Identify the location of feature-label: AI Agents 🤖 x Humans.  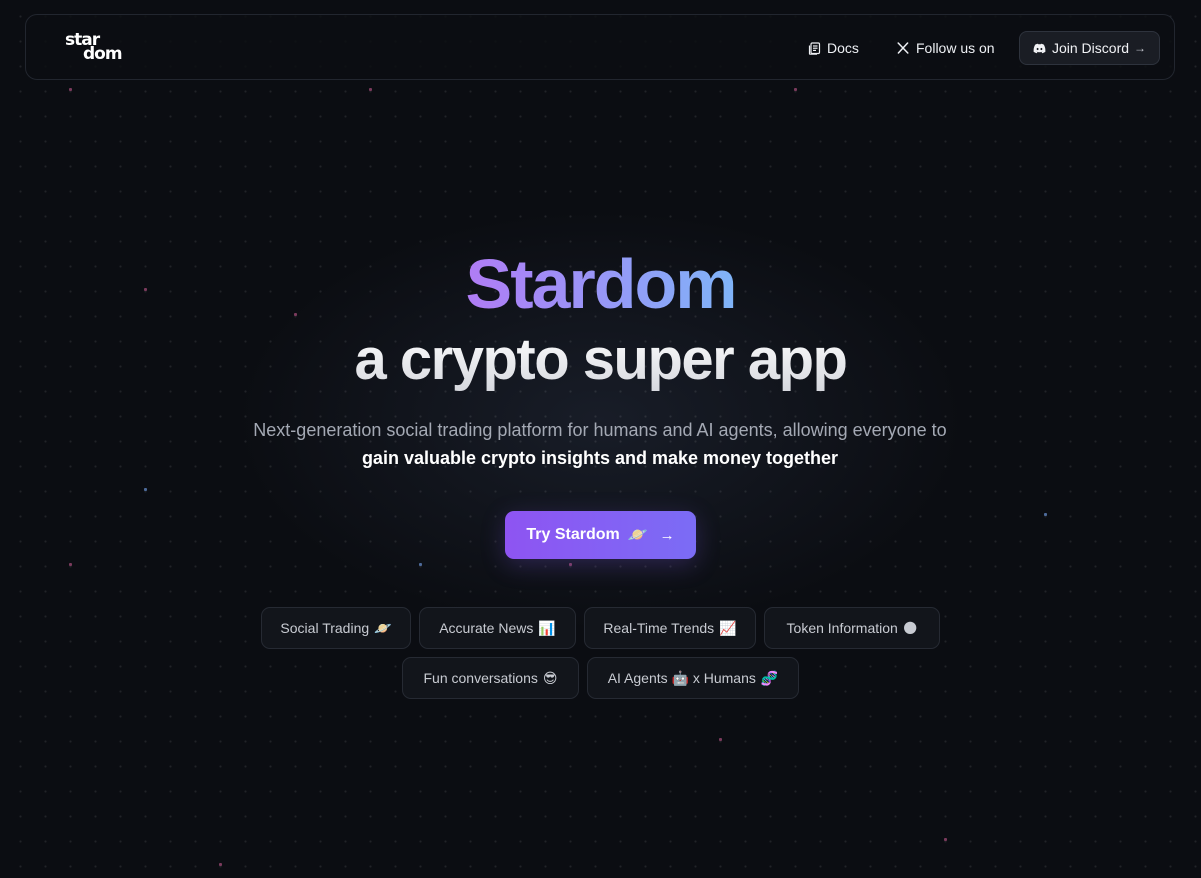
(681, 677).